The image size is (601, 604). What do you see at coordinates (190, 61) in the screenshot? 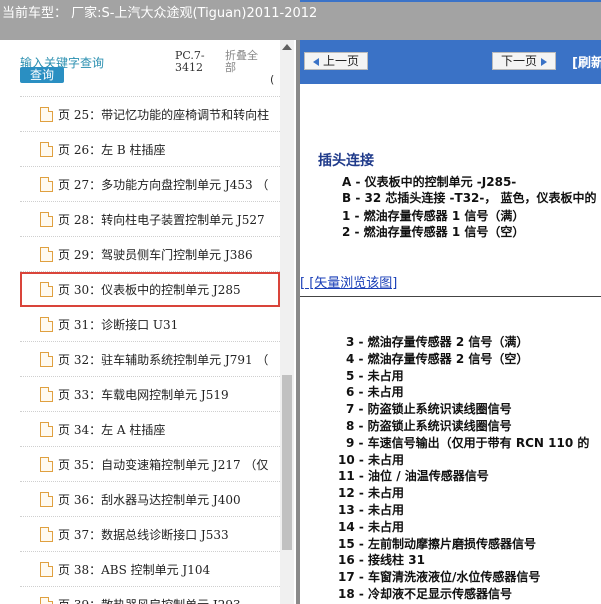
I see `pc-code: PC.7-3412` at bounding box center [190, 61].